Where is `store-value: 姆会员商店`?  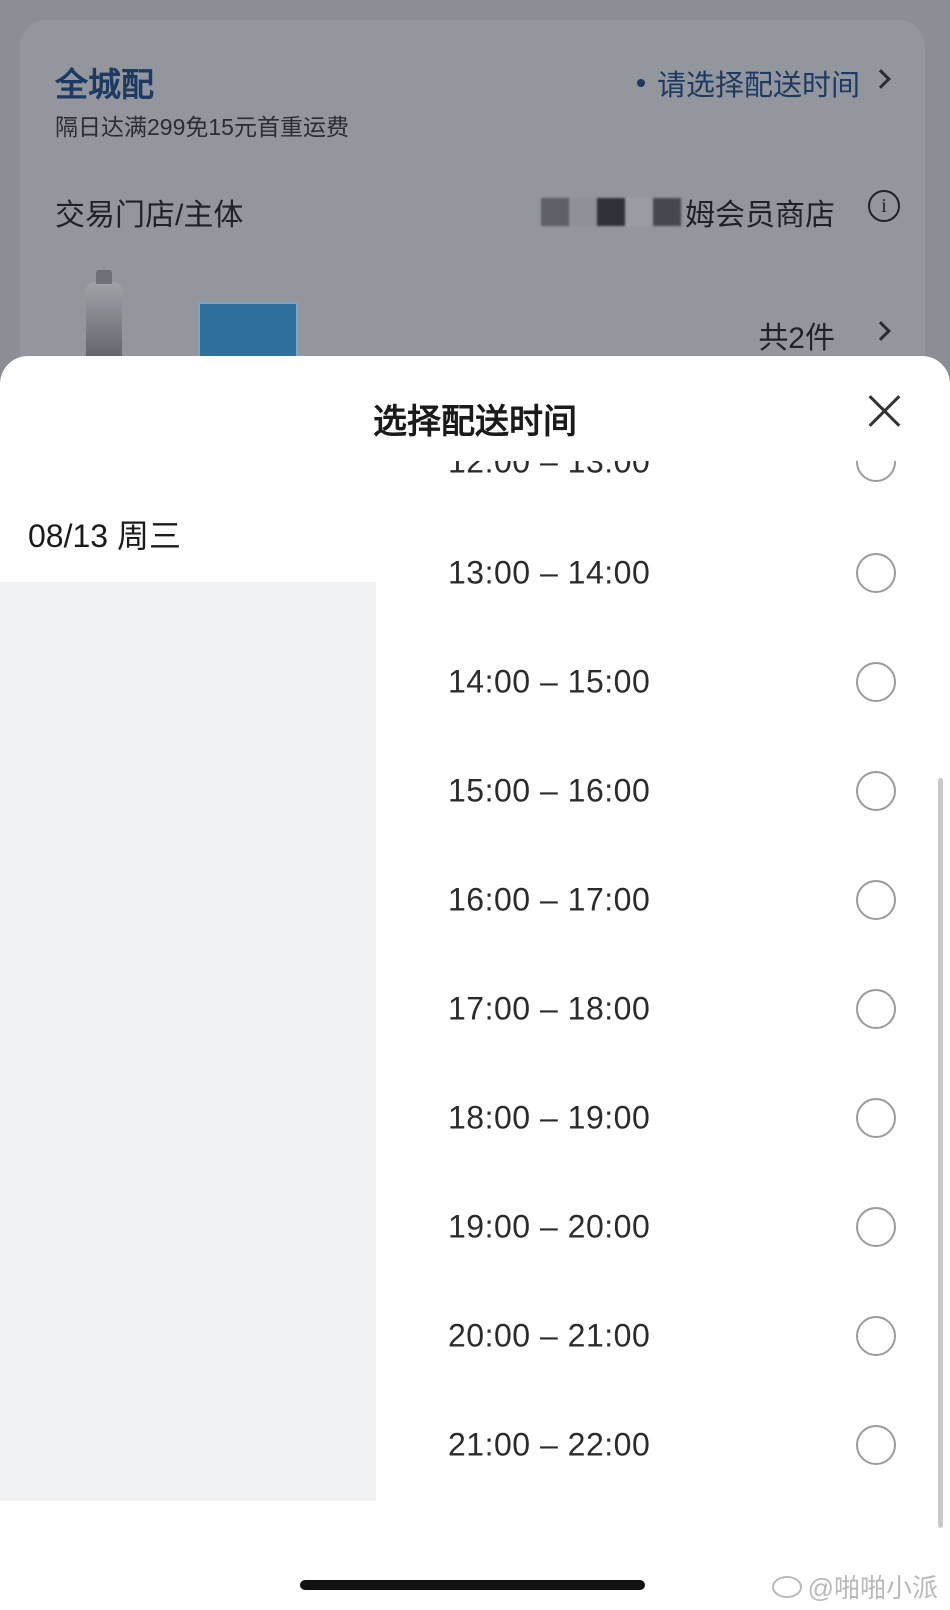 store-value: 姆会员商店 is located at coordinates (688, 212).